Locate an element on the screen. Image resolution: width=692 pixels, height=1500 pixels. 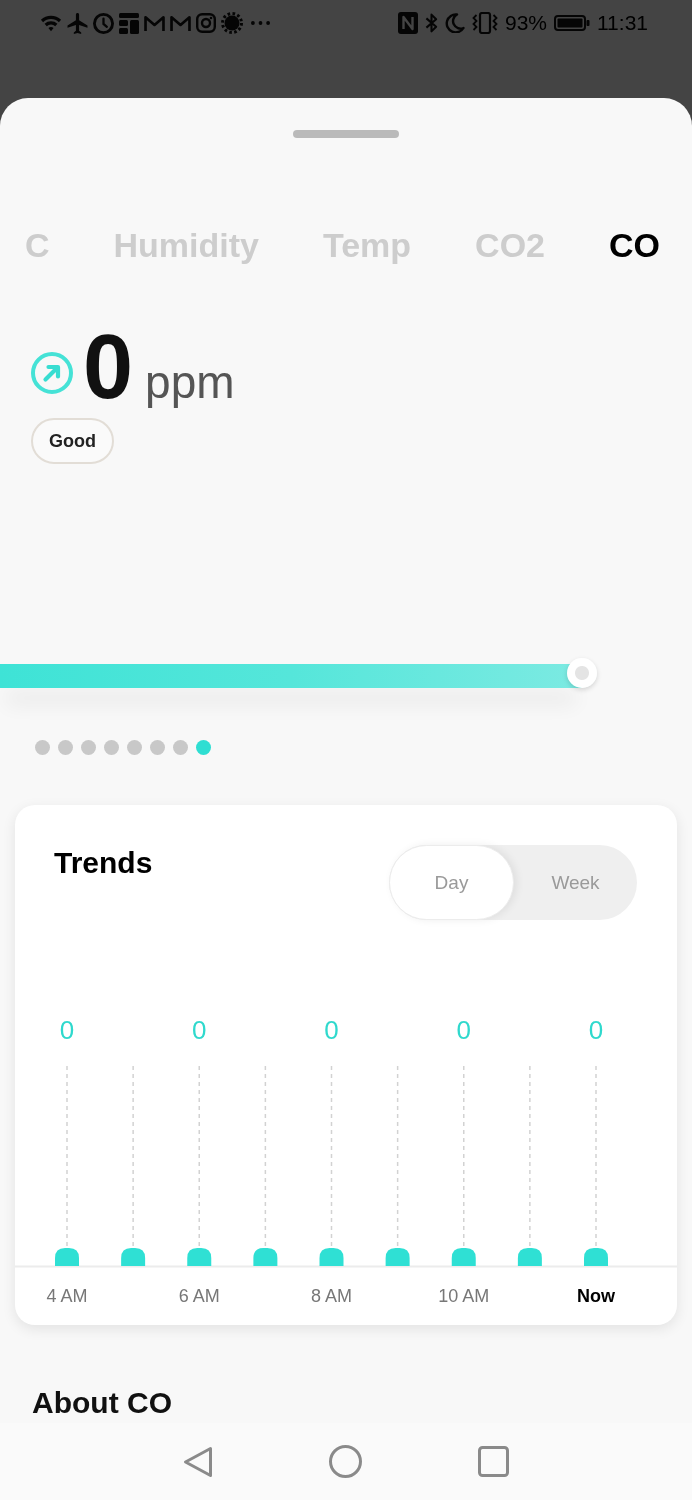
bluetooth-icon is located at coordinates (431, 23).